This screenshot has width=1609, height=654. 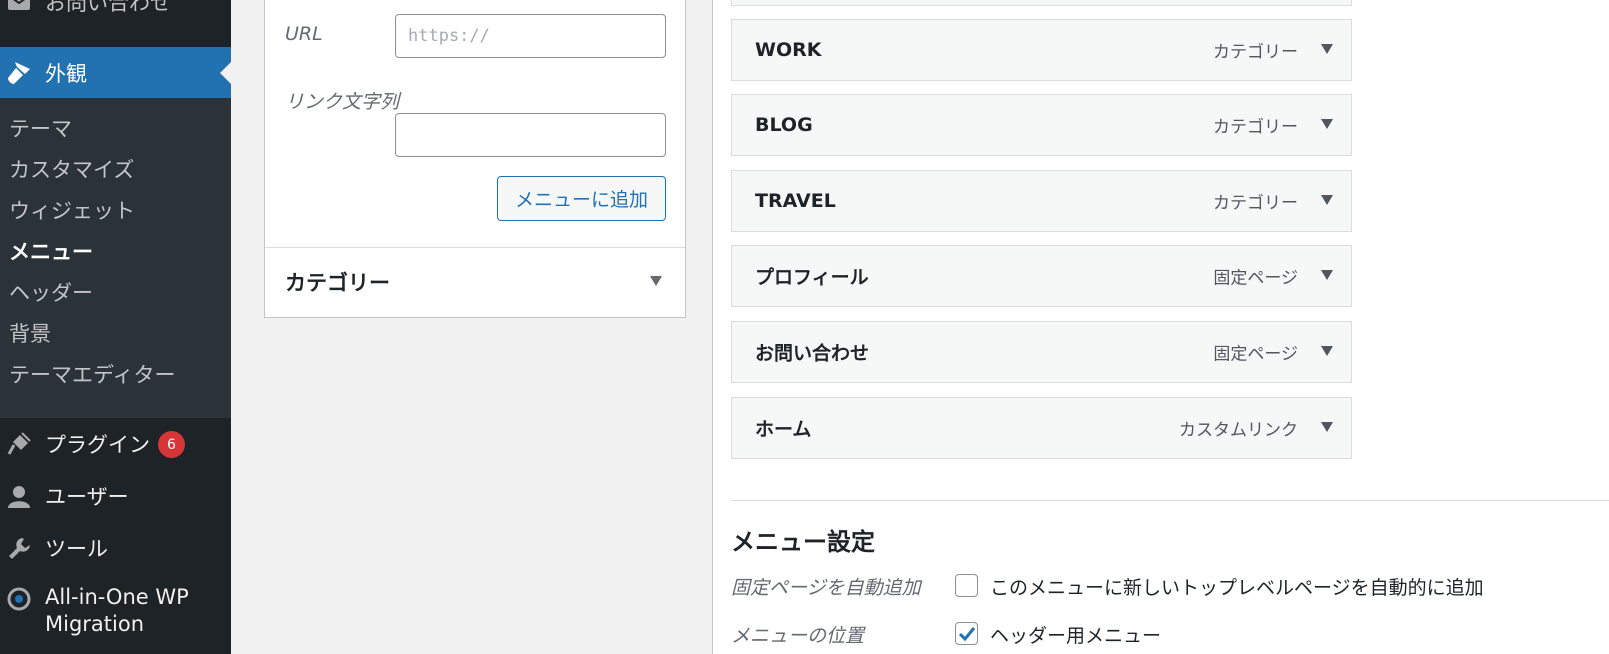 What do you see at coordinates (76, 549) in the screenshot?
I see `sidebar-item-label: ツール` at bounding box center [76, 549].